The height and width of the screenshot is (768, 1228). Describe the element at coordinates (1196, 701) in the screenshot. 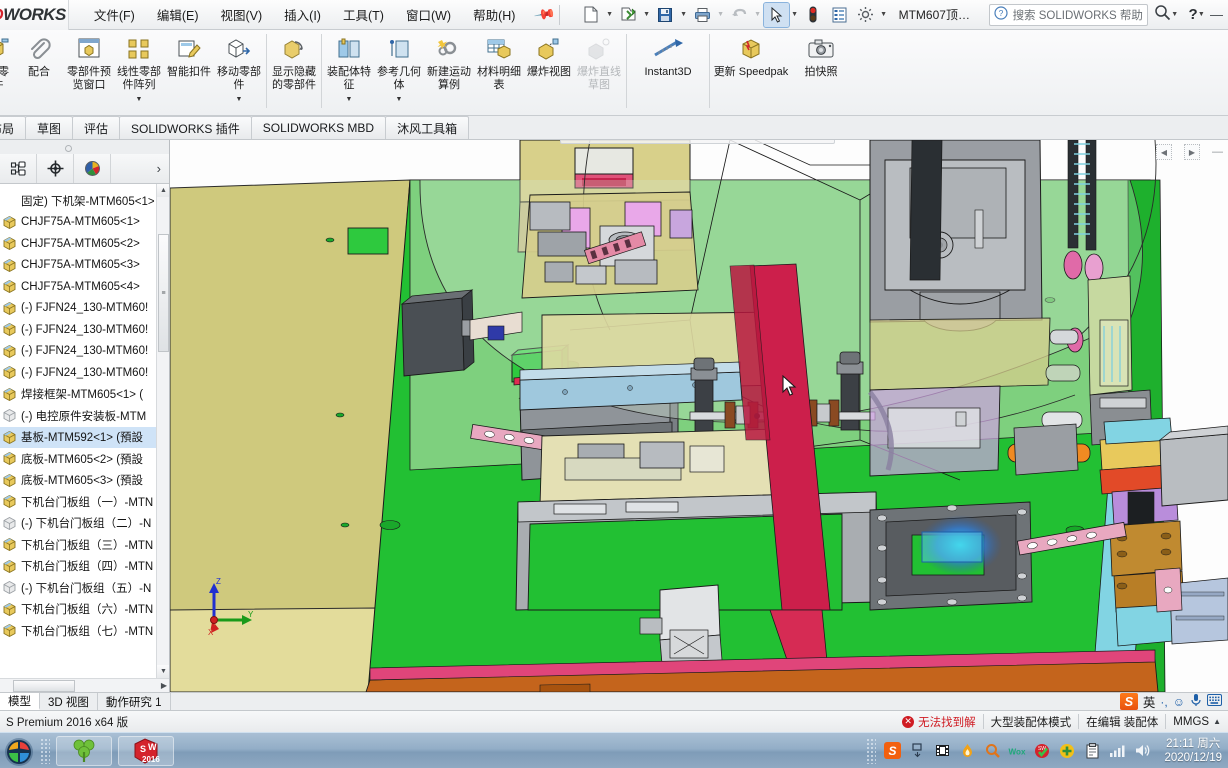

I see `ime-voice-icon` at that location.